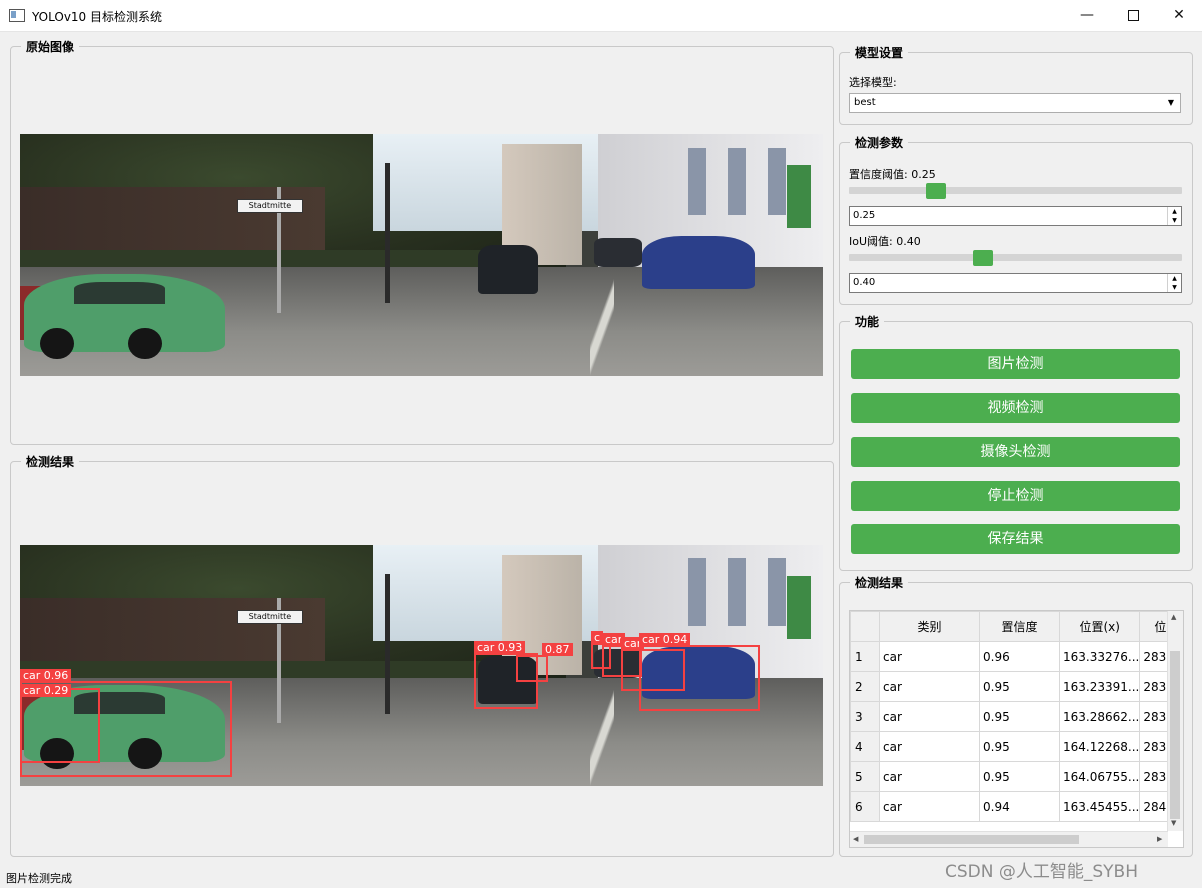 This screenshot has height=888, width=1202. I want to click on window-title: YOLOv10 目标检测系统, so click(97, 17).